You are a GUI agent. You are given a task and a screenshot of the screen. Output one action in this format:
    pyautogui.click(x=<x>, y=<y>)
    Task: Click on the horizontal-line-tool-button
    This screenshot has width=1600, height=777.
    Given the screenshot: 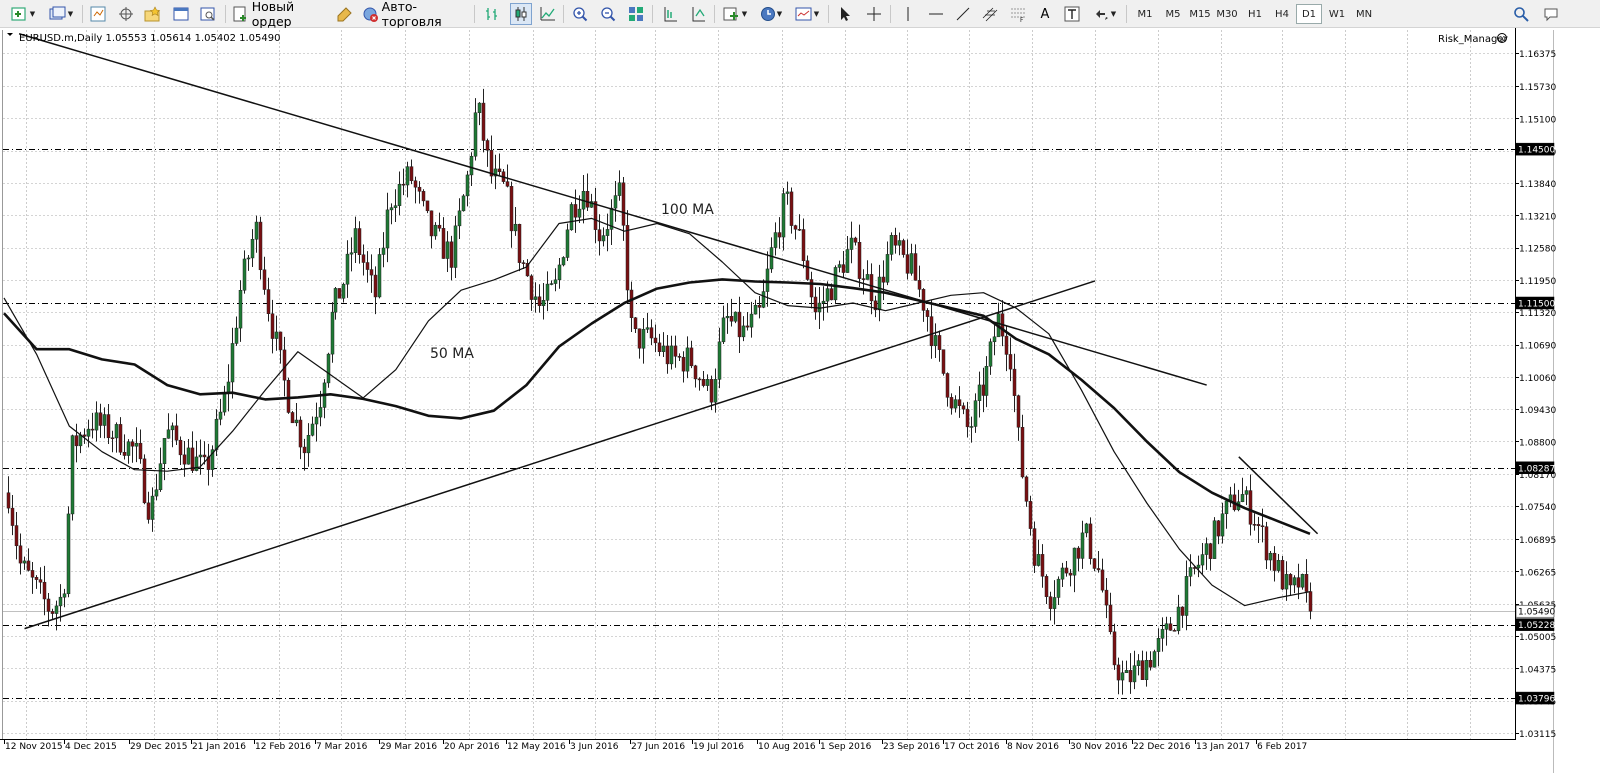 What is the action you would take?
    pyautogui.click(x=936, y=14)
    